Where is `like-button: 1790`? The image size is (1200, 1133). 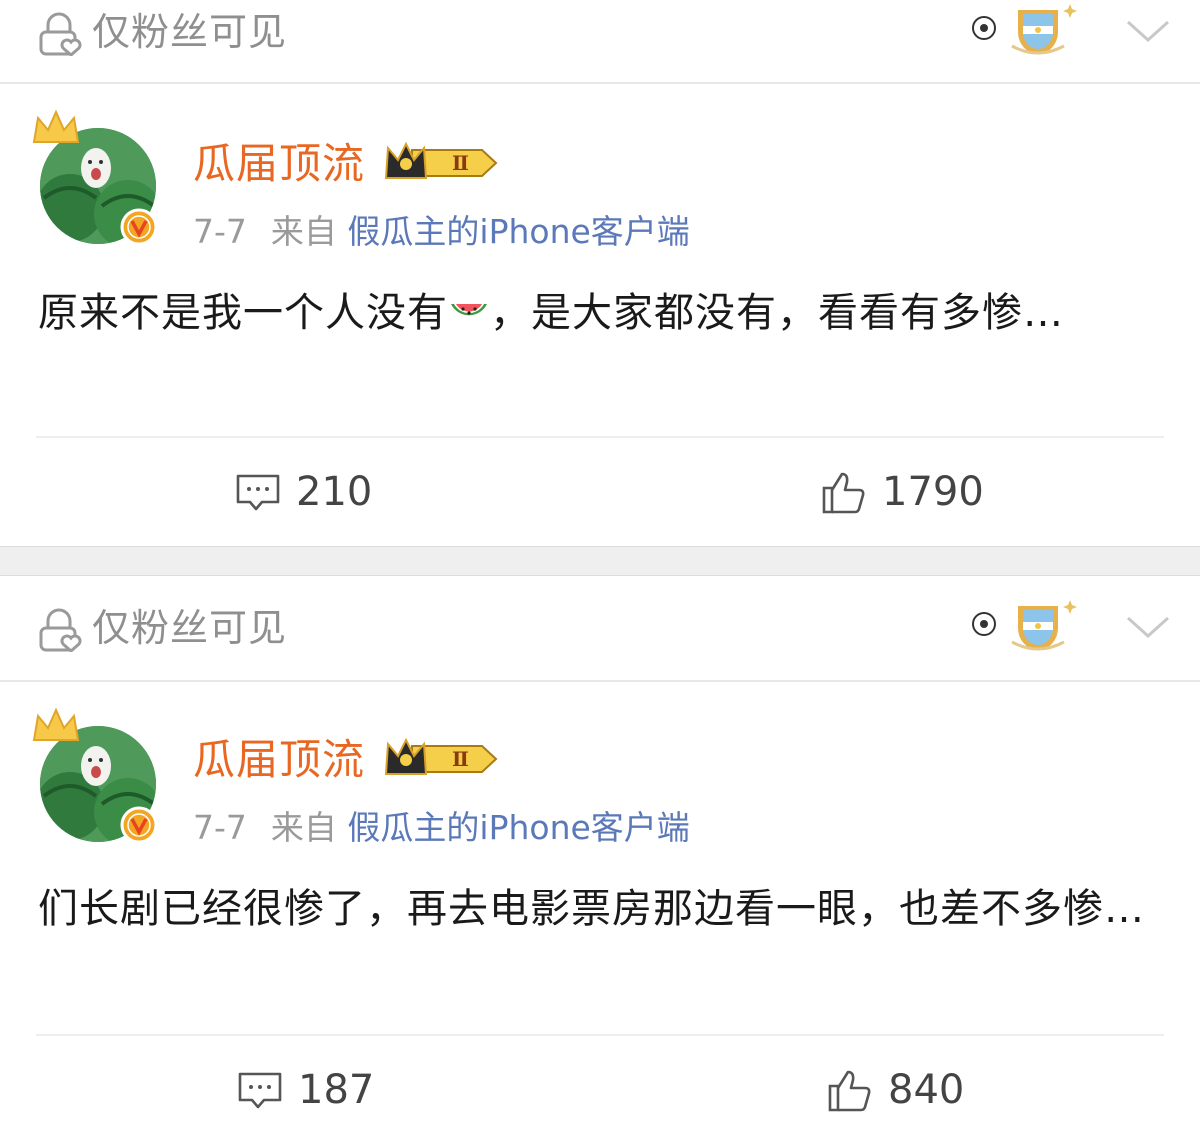
like-button: 1790 is located at coordinates (902, 492).